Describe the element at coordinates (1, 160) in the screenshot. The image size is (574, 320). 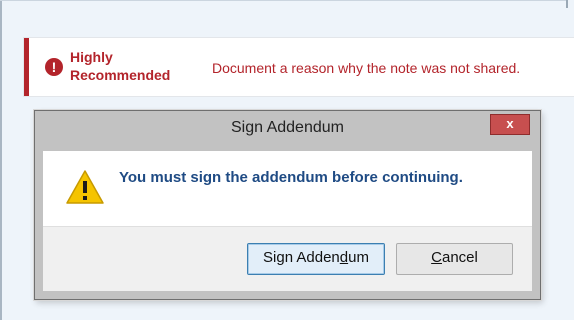
I see `window-frame-left` at that location.